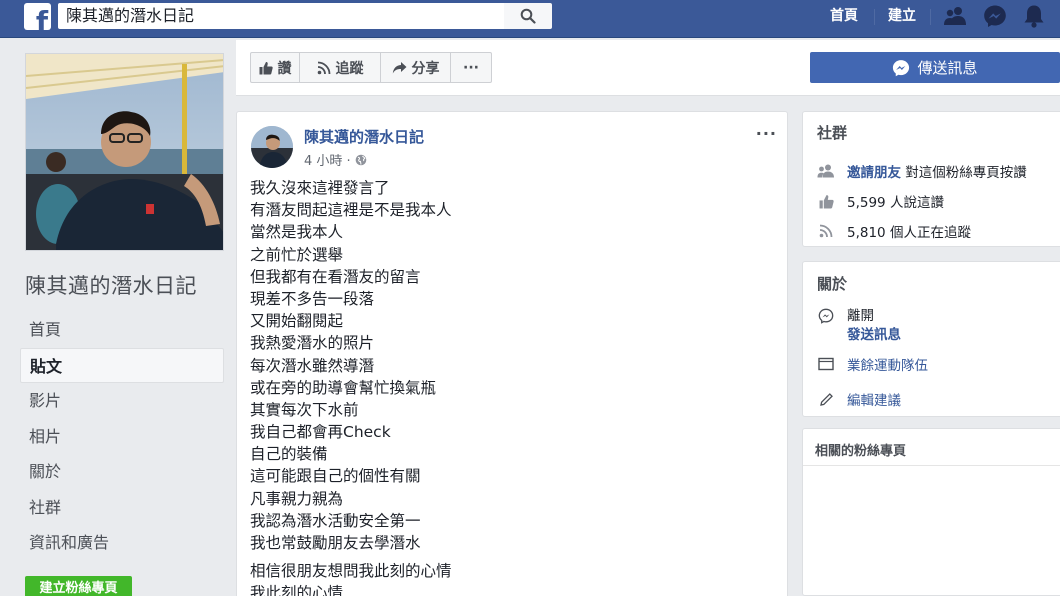 This screenshot has width=1060, height=596. What do you see at coordinates (966, 173) in the screenshot?
I see `invite-friends-text: 對這個粉絲專頁按讚` at bounding box center [966, 173].